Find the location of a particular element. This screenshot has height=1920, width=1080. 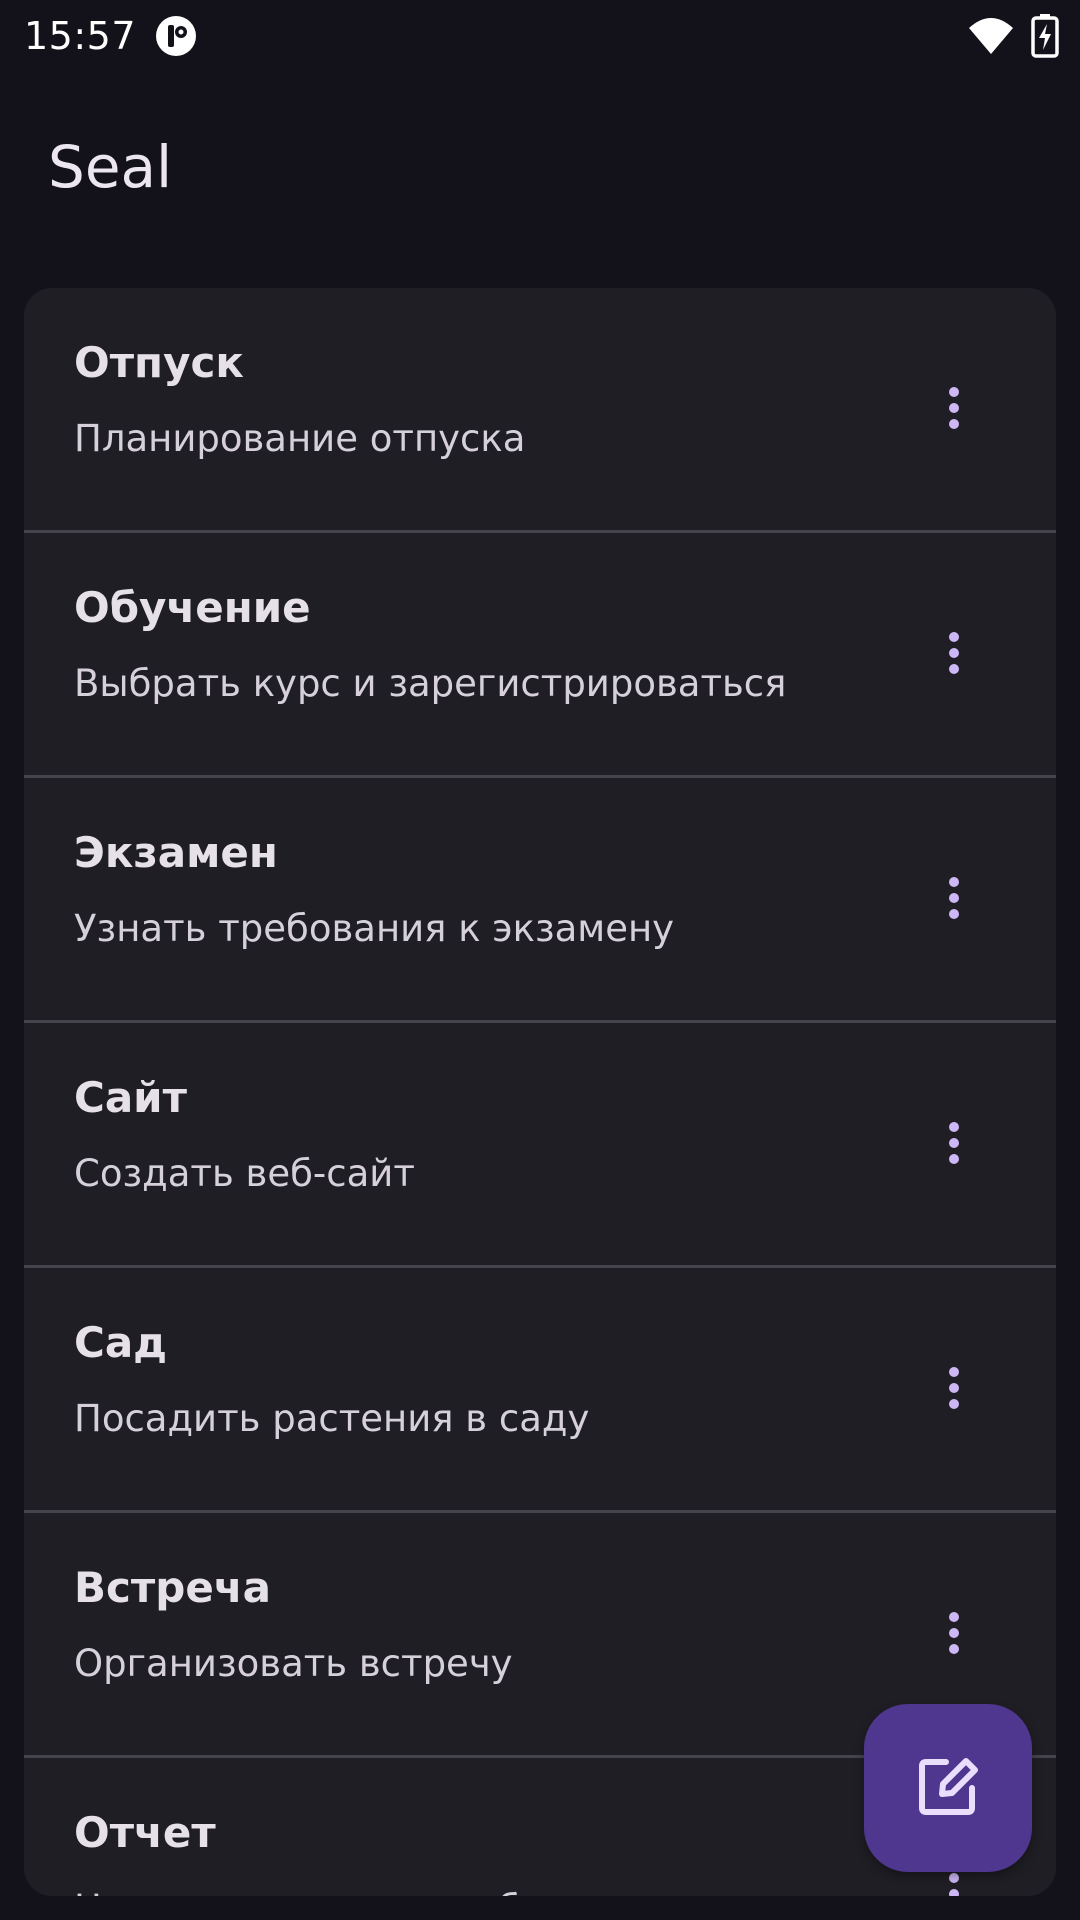

note-subtitle: Планирование отпуска is located at coordinates (300, 438).